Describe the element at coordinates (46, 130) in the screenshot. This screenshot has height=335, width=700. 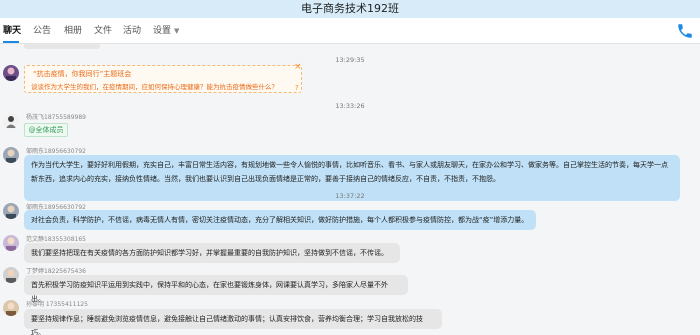
I see `mention-all-tag: @全体成员` at that location.